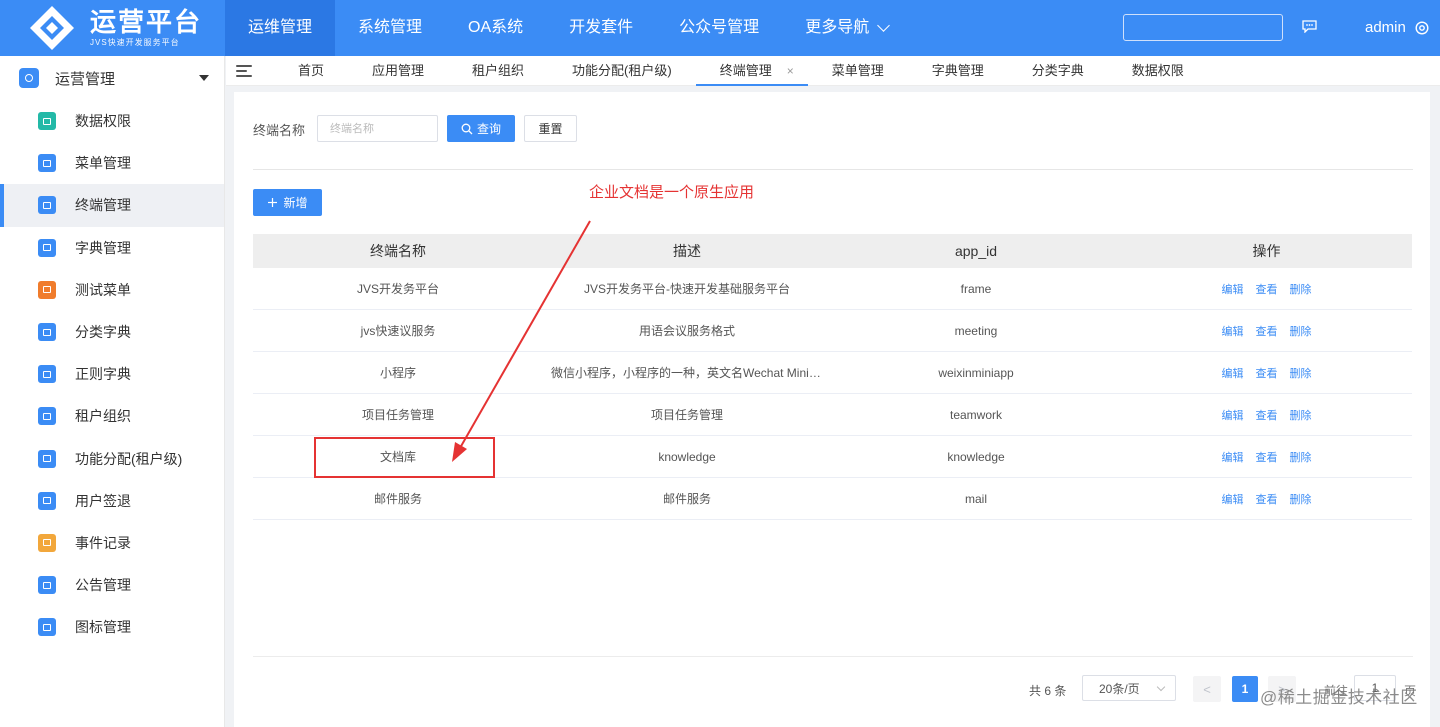 Image resolution: width=1440 pixels, height=727 pixels. I want to click on tab-label: 功能分配(租户级), so click(622, 70).